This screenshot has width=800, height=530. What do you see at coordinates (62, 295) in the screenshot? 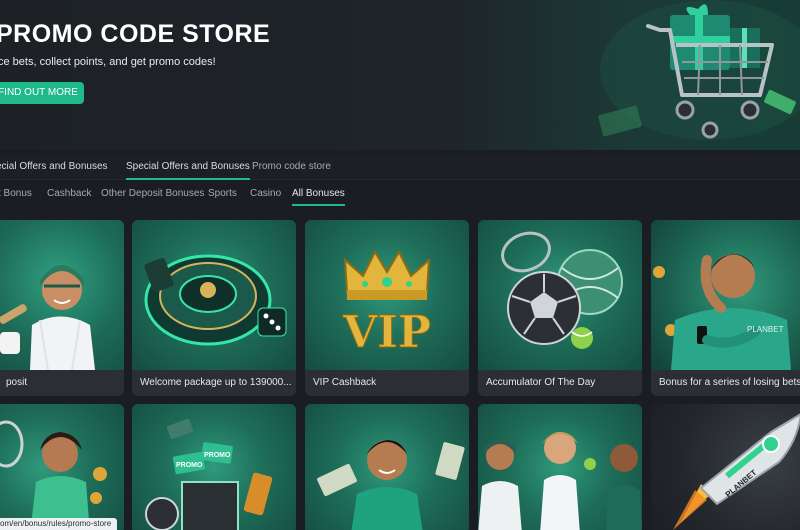
I see `cricket-player-image` at bounding box center [62, 295].